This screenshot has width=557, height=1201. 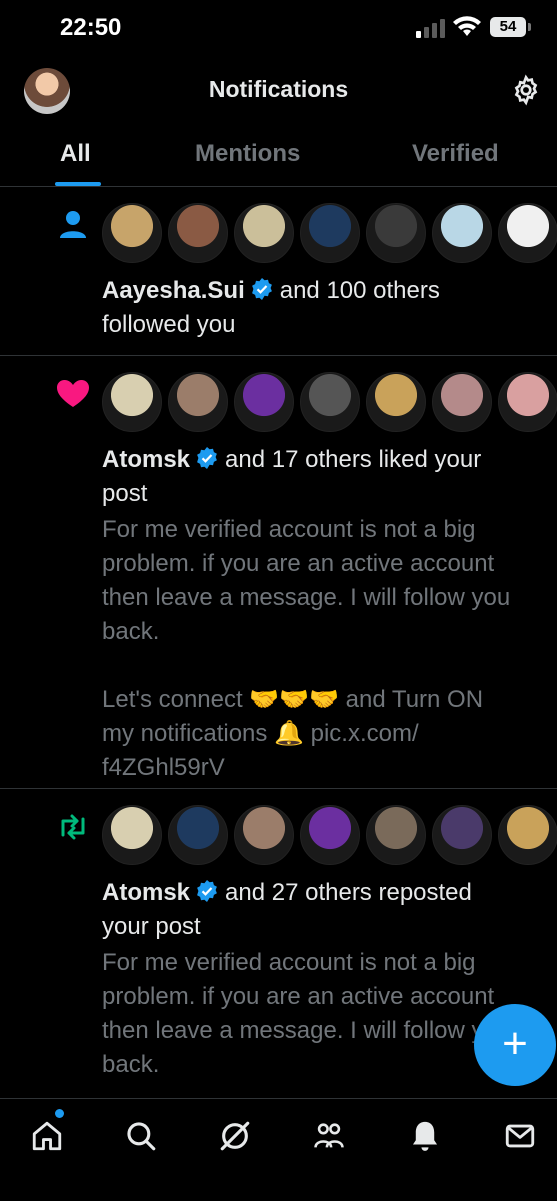 What do you see at coordinates (78, 184) in the screenshot?
I see `tab-indicator` at bounding box center [78, 184].